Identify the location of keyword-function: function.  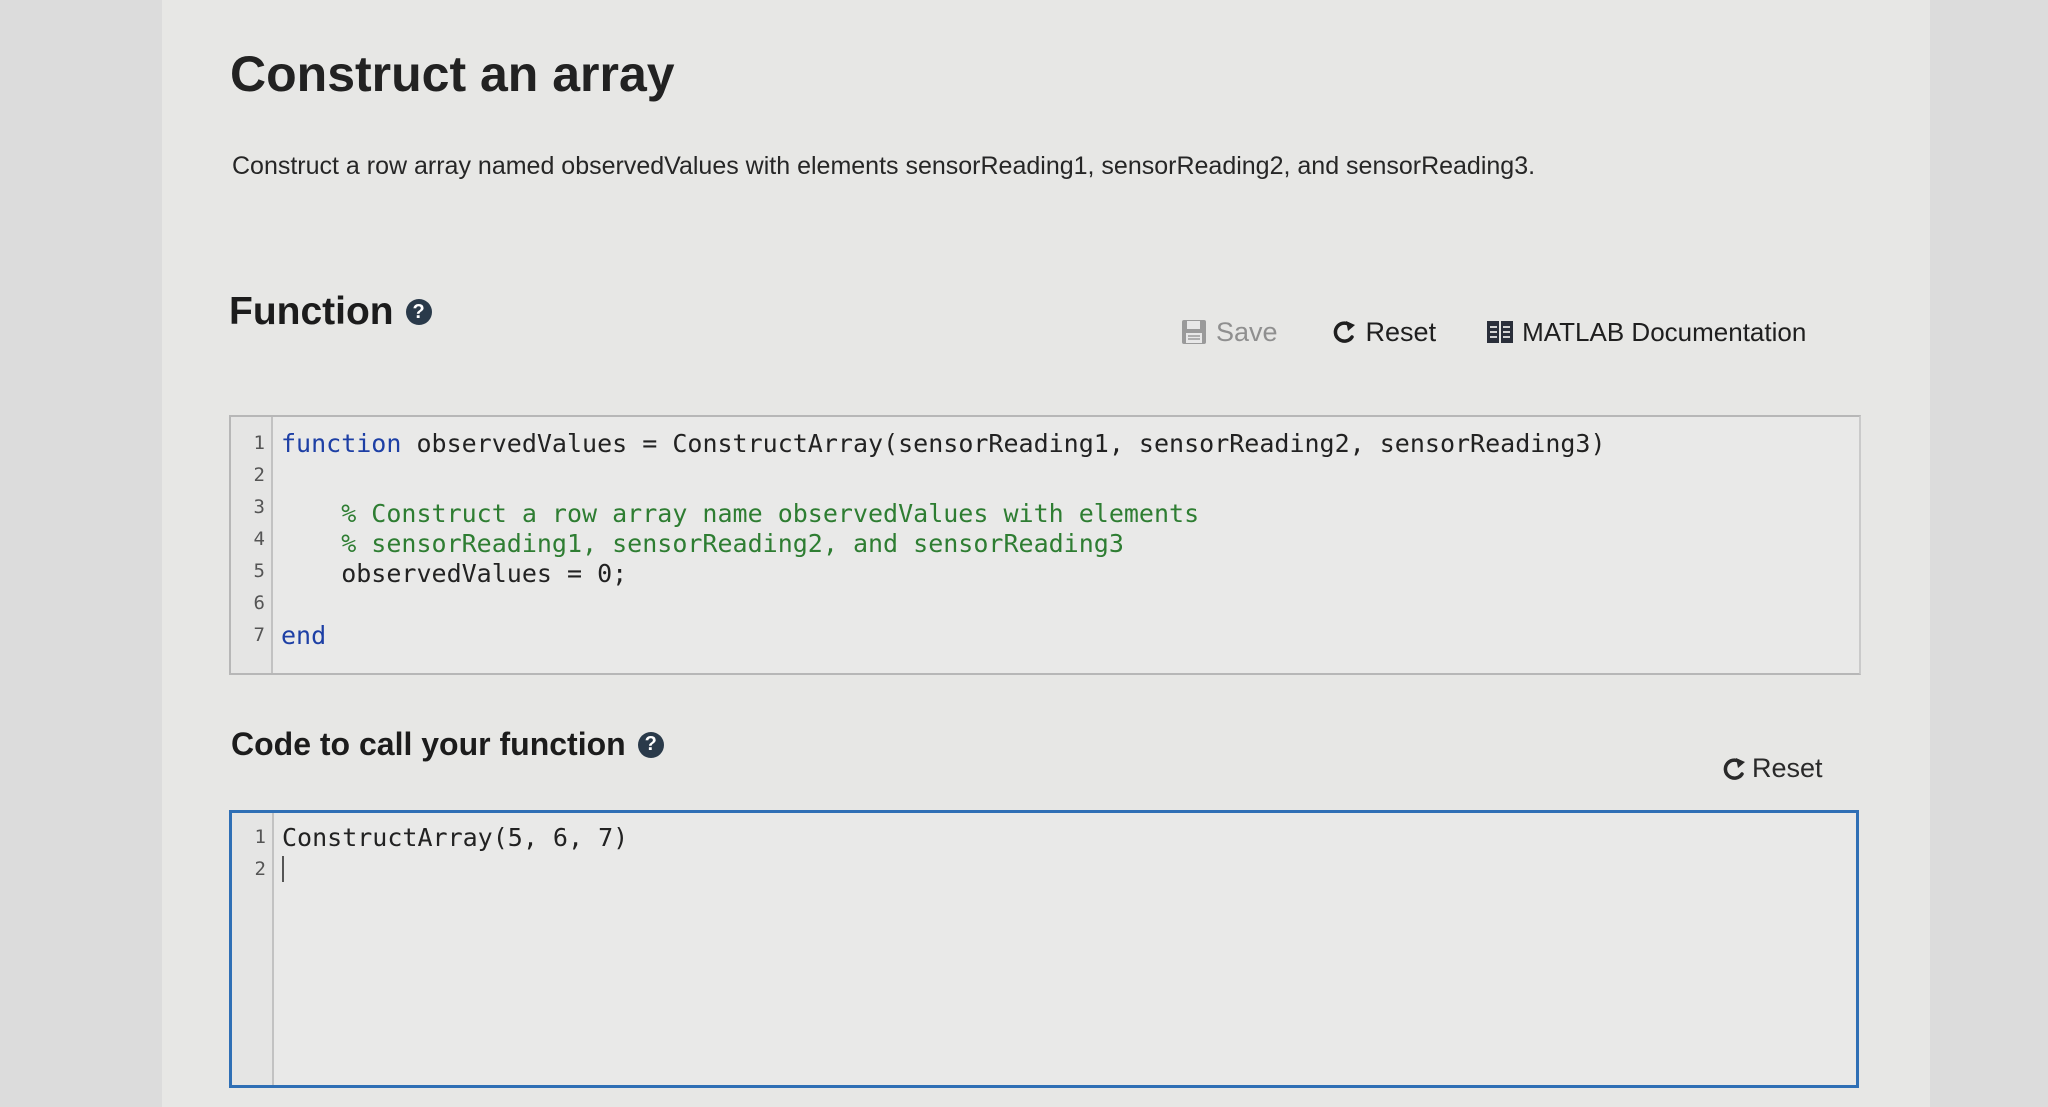
(341, 443).